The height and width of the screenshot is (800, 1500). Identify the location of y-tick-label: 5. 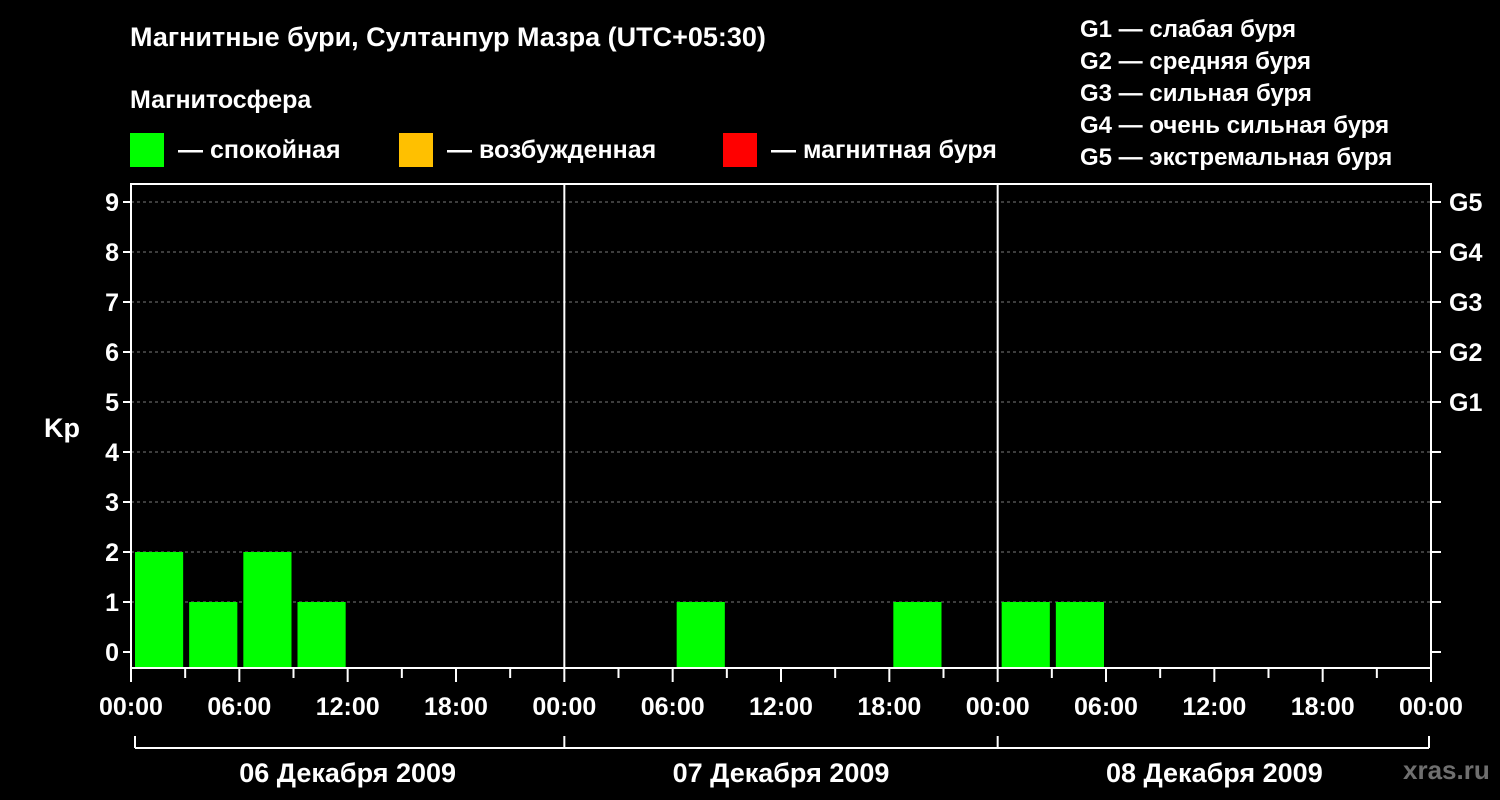
(112, 403).